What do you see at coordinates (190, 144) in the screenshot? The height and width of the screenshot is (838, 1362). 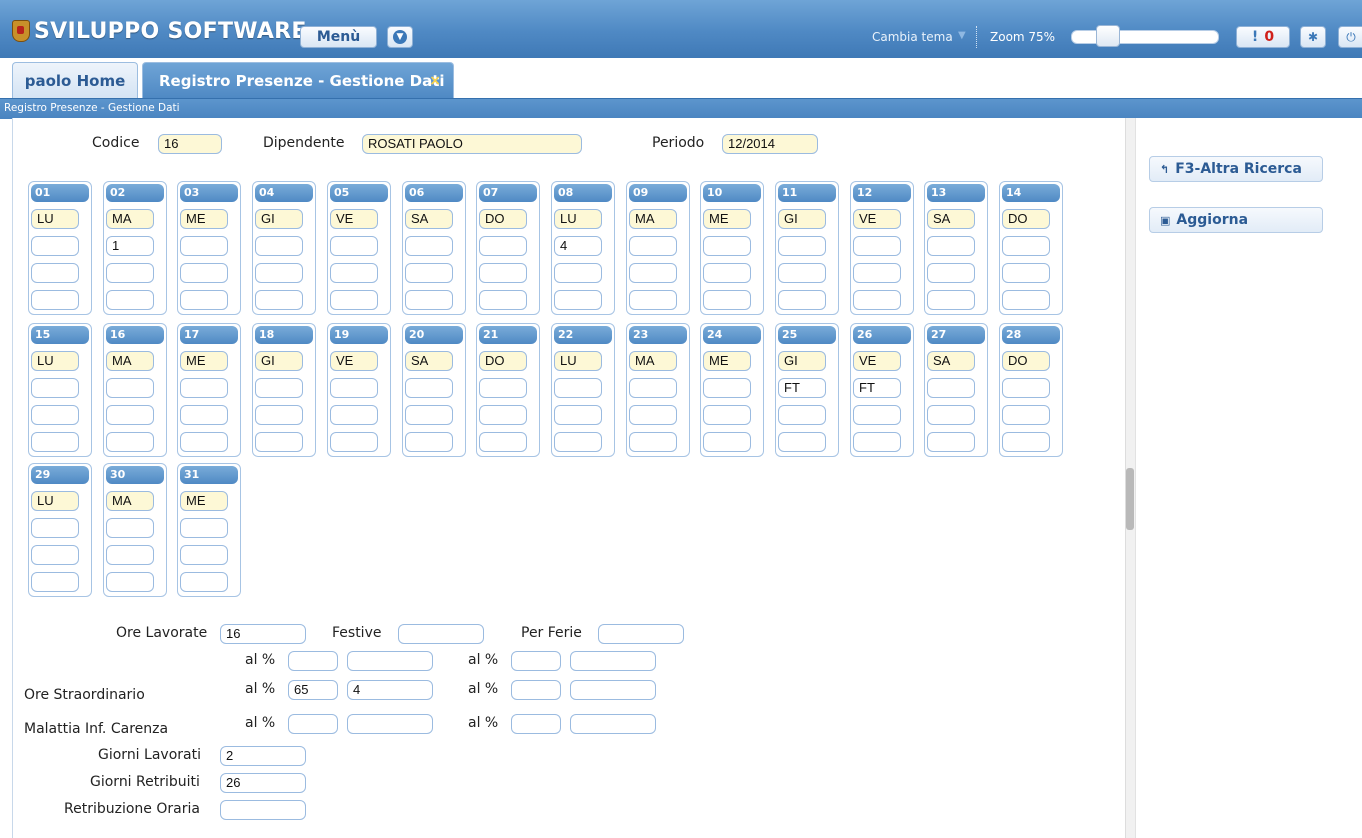 I see `codice-field: 16` at bounding box center [190, 144].